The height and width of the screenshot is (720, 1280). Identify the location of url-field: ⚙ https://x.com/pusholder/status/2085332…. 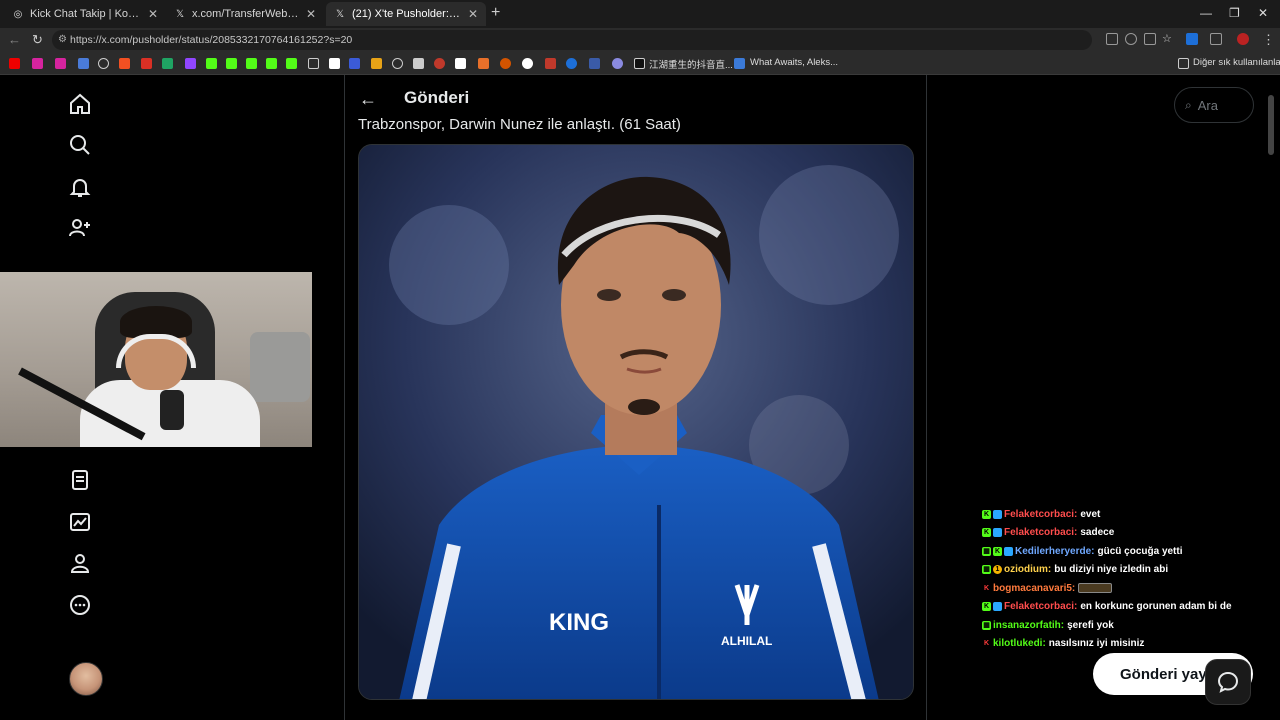
(572, 40).